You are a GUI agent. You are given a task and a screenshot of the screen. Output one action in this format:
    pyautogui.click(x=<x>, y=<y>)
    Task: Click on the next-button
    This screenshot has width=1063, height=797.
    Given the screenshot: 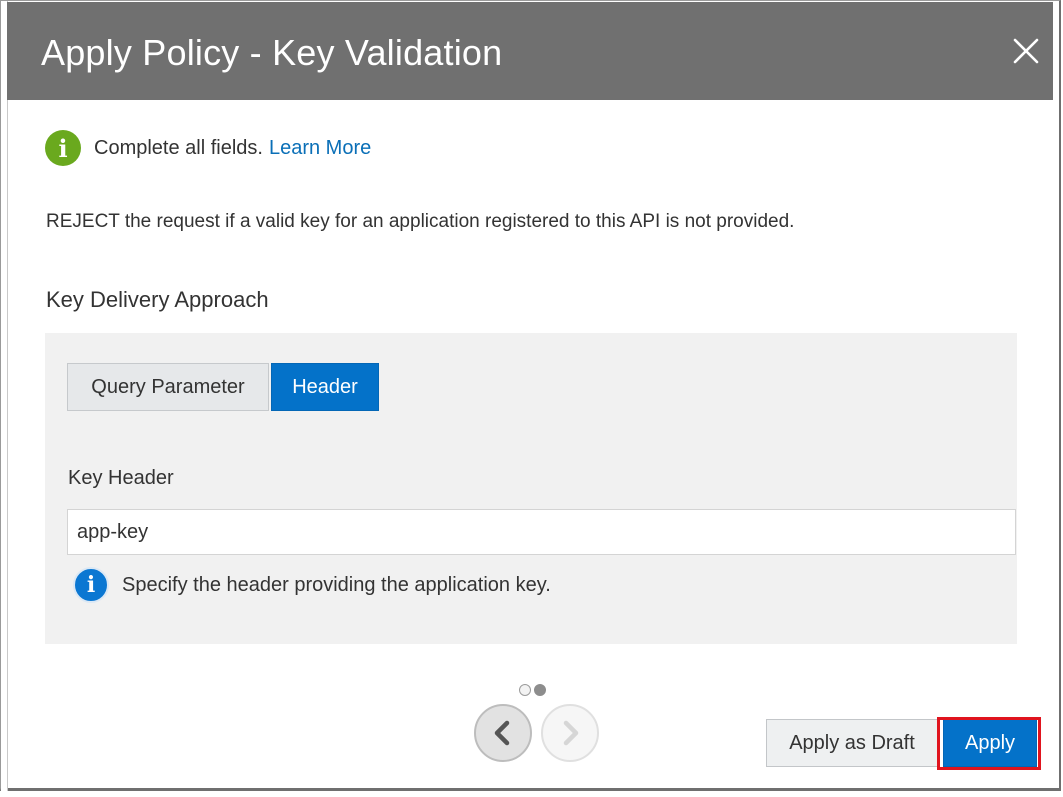 What is the action you would take?
    pyautogui.click(x=570, y=733)
    